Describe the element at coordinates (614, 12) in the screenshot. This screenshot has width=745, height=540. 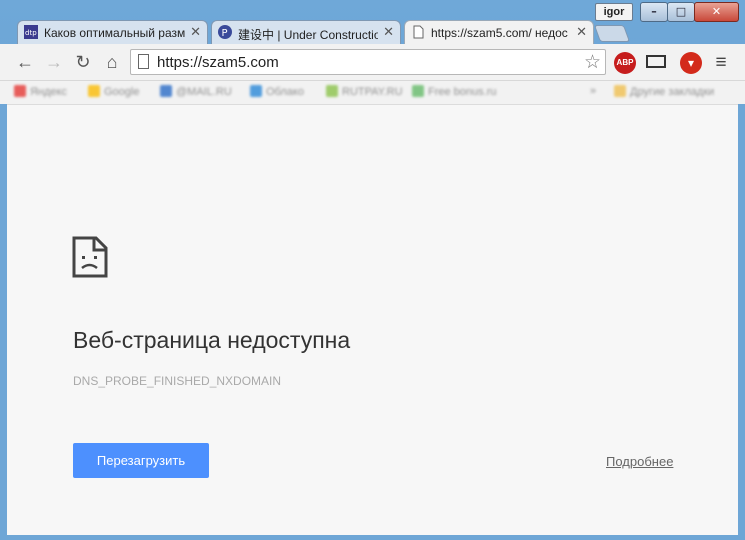
I see `profile-badge: igor` at that location.